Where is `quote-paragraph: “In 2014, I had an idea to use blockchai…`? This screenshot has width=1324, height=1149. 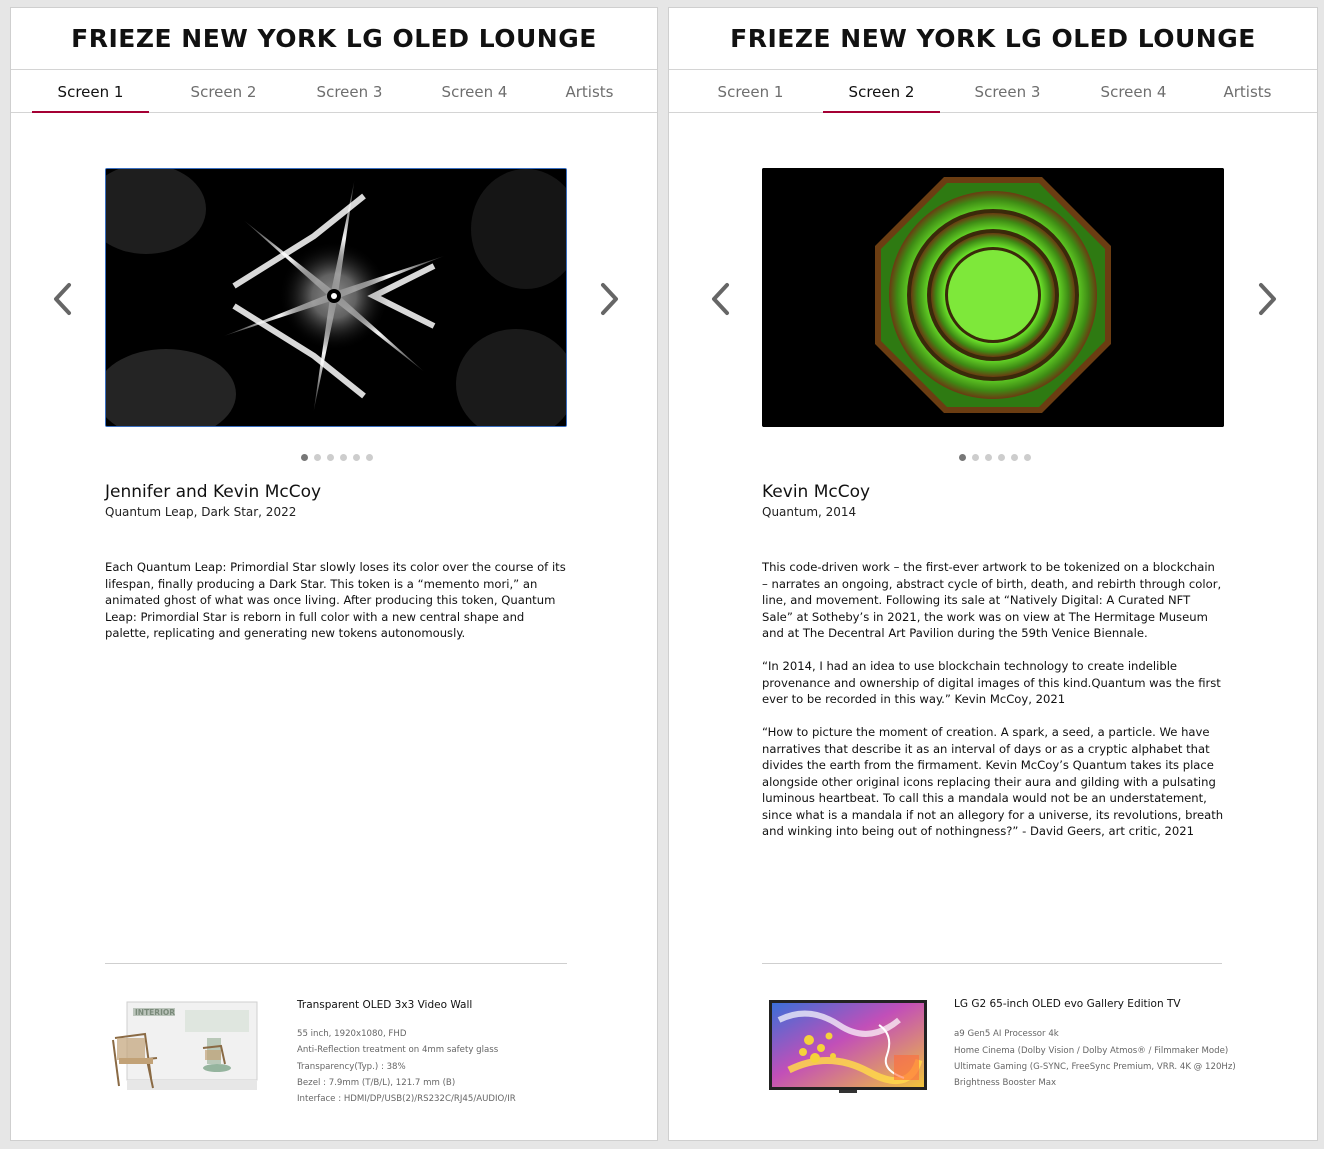 quote-paragraph: “In 2014, I had an idea to use blockchai… is located at coordinates (991, 682).